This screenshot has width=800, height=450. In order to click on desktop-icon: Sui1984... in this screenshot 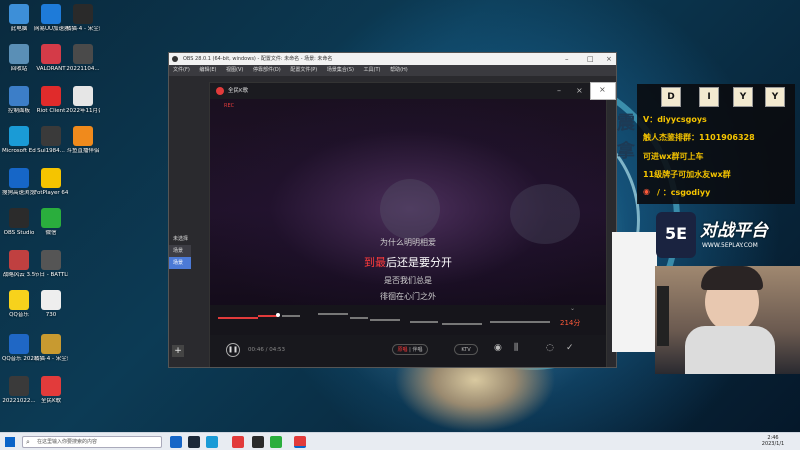, I will do `click(51, 140)`.